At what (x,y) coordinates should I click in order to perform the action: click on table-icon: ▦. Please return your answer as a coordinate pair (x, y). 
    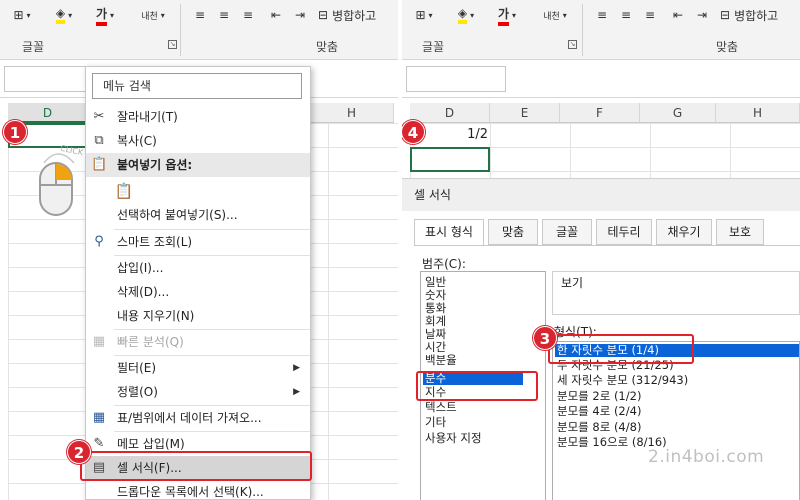
    Looking at the image, I should click on (99, 417).